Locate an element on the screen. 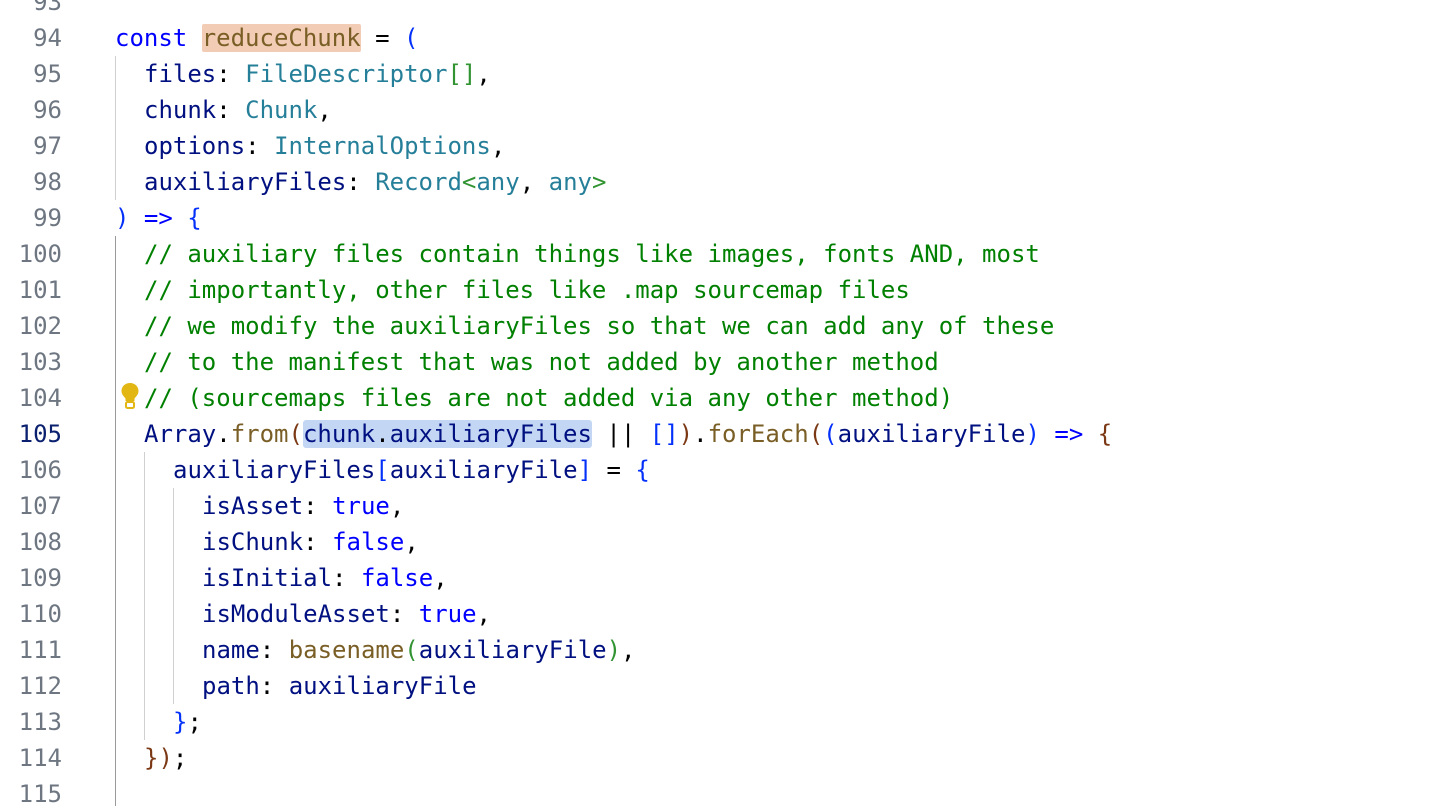  punctuation: ; is located at coordinates (180, 758).